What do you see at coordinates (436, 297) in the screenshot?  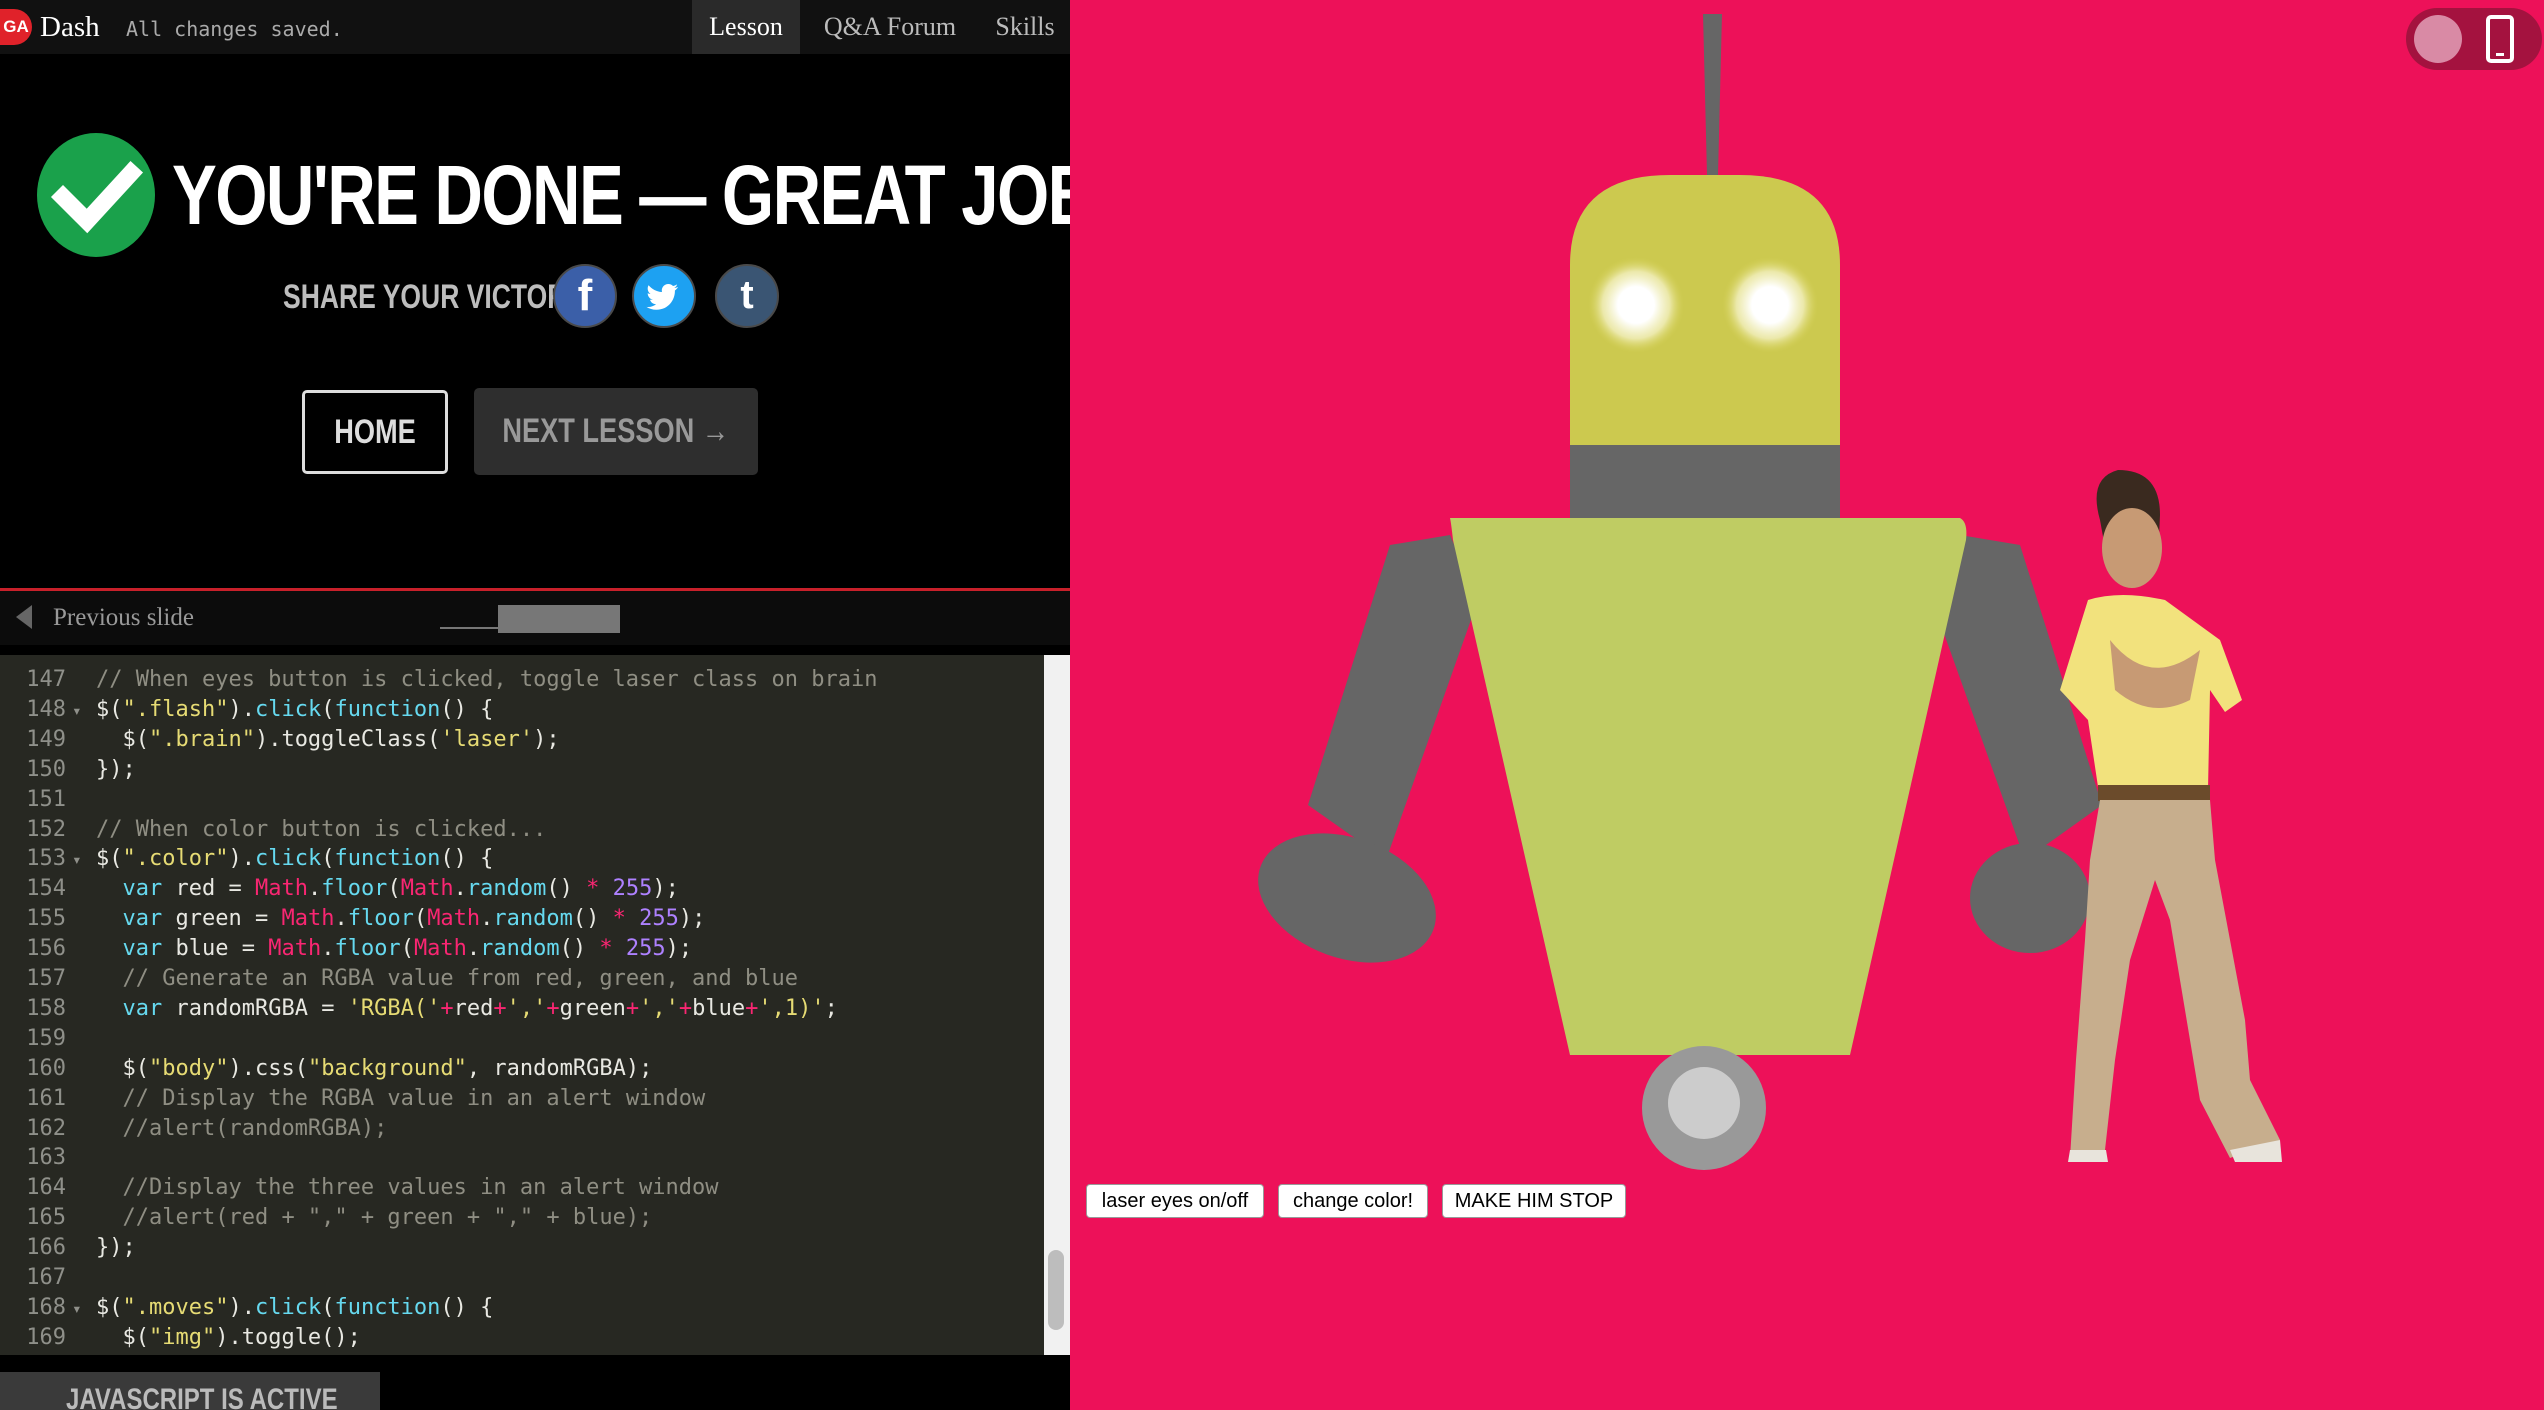 I see `share-label: SHARE YOUR VICTORY:` at bounding box center [436, 297].